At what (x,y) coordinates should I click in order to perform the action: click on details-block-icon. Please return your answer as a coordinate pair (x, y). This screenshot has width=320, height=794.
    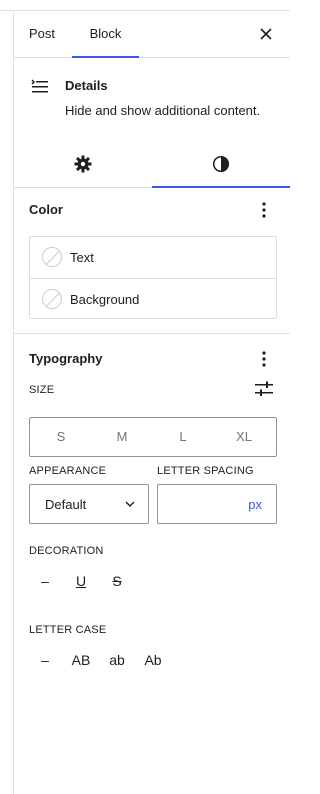
    Looking at the image, I should click on (39, 86).